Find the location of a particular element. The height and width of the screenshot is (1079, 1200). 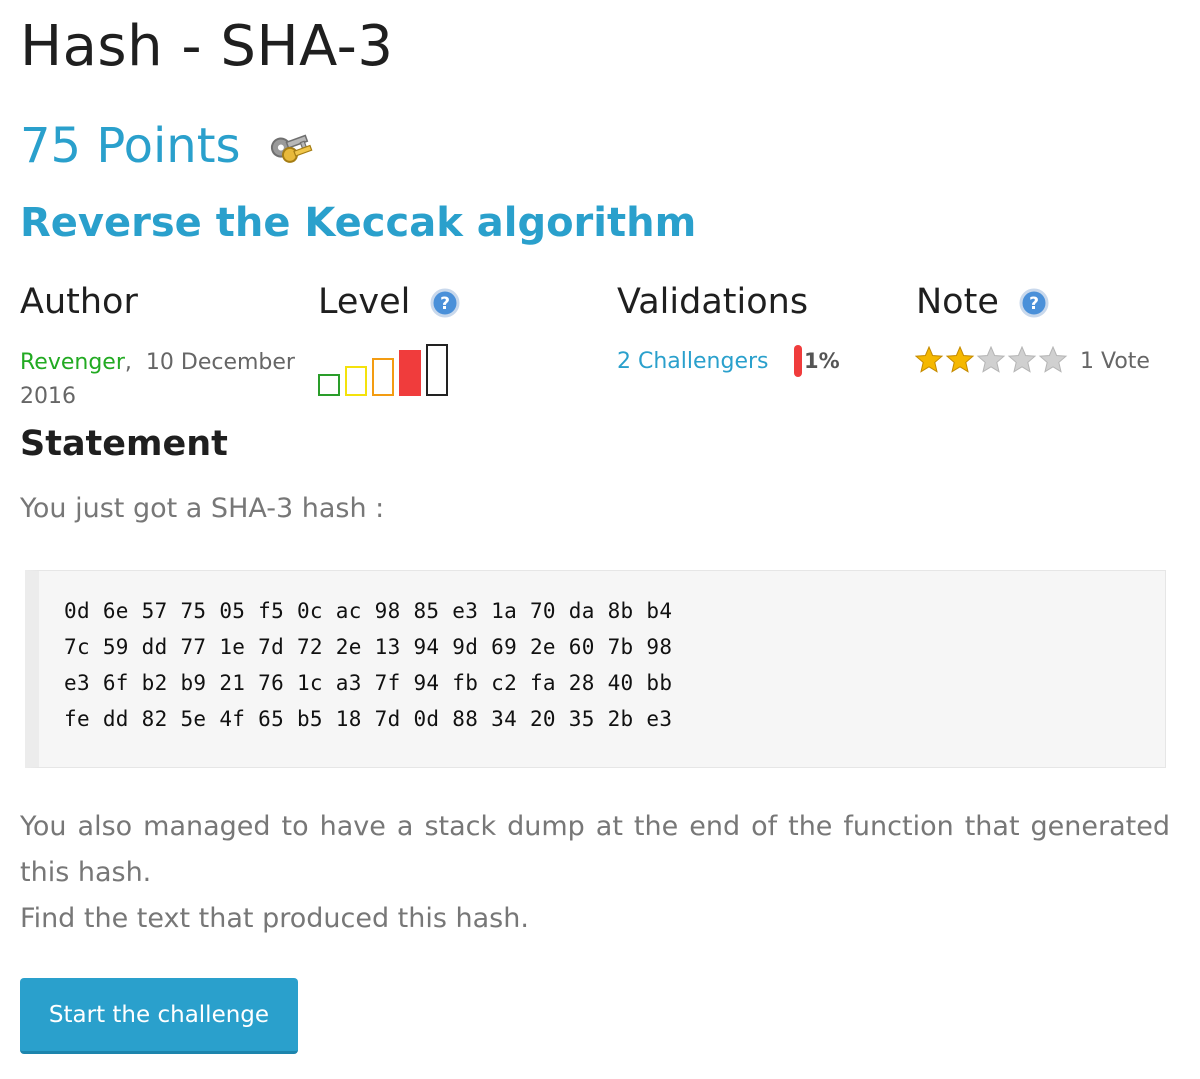

author-heading: Author is located at coordinates (79, 302).